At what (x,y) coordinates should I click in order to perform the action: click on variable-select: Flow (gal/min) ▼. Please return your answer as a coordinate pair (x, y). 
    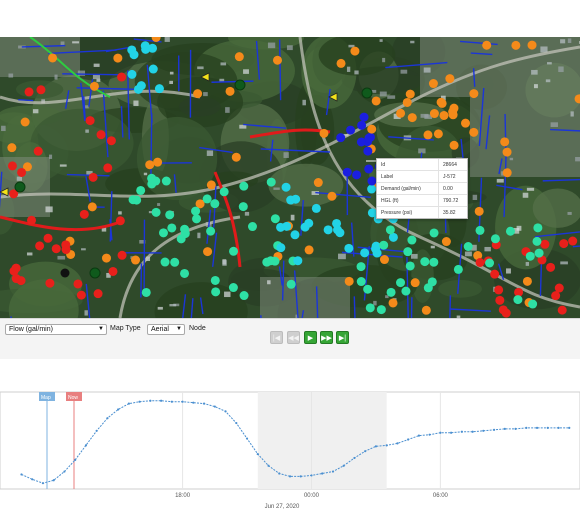
    Looking at the image, I should click on (56, 329).